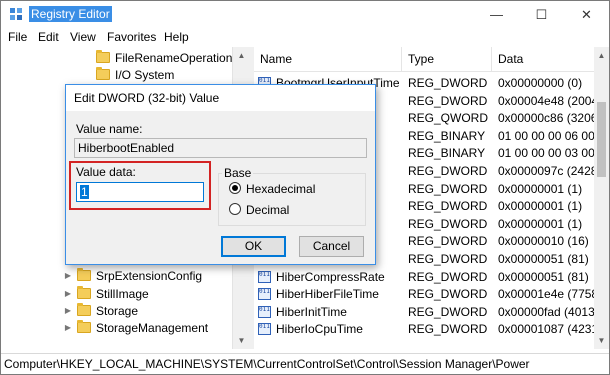 The height and width of the screenshot is (375, 610). I want to click on maximize-button: ☐, so click(541, 14).